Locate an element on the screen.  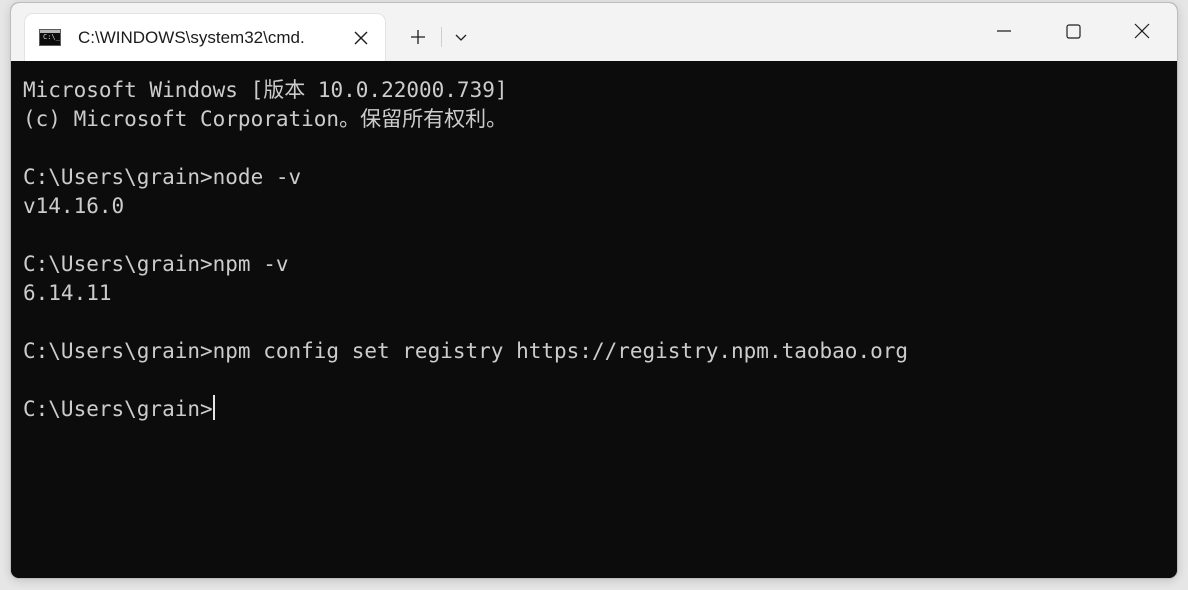
terminal-line: (c) Microsoft Corporation。保留所有权利。 is located at coordinates (265, 119).